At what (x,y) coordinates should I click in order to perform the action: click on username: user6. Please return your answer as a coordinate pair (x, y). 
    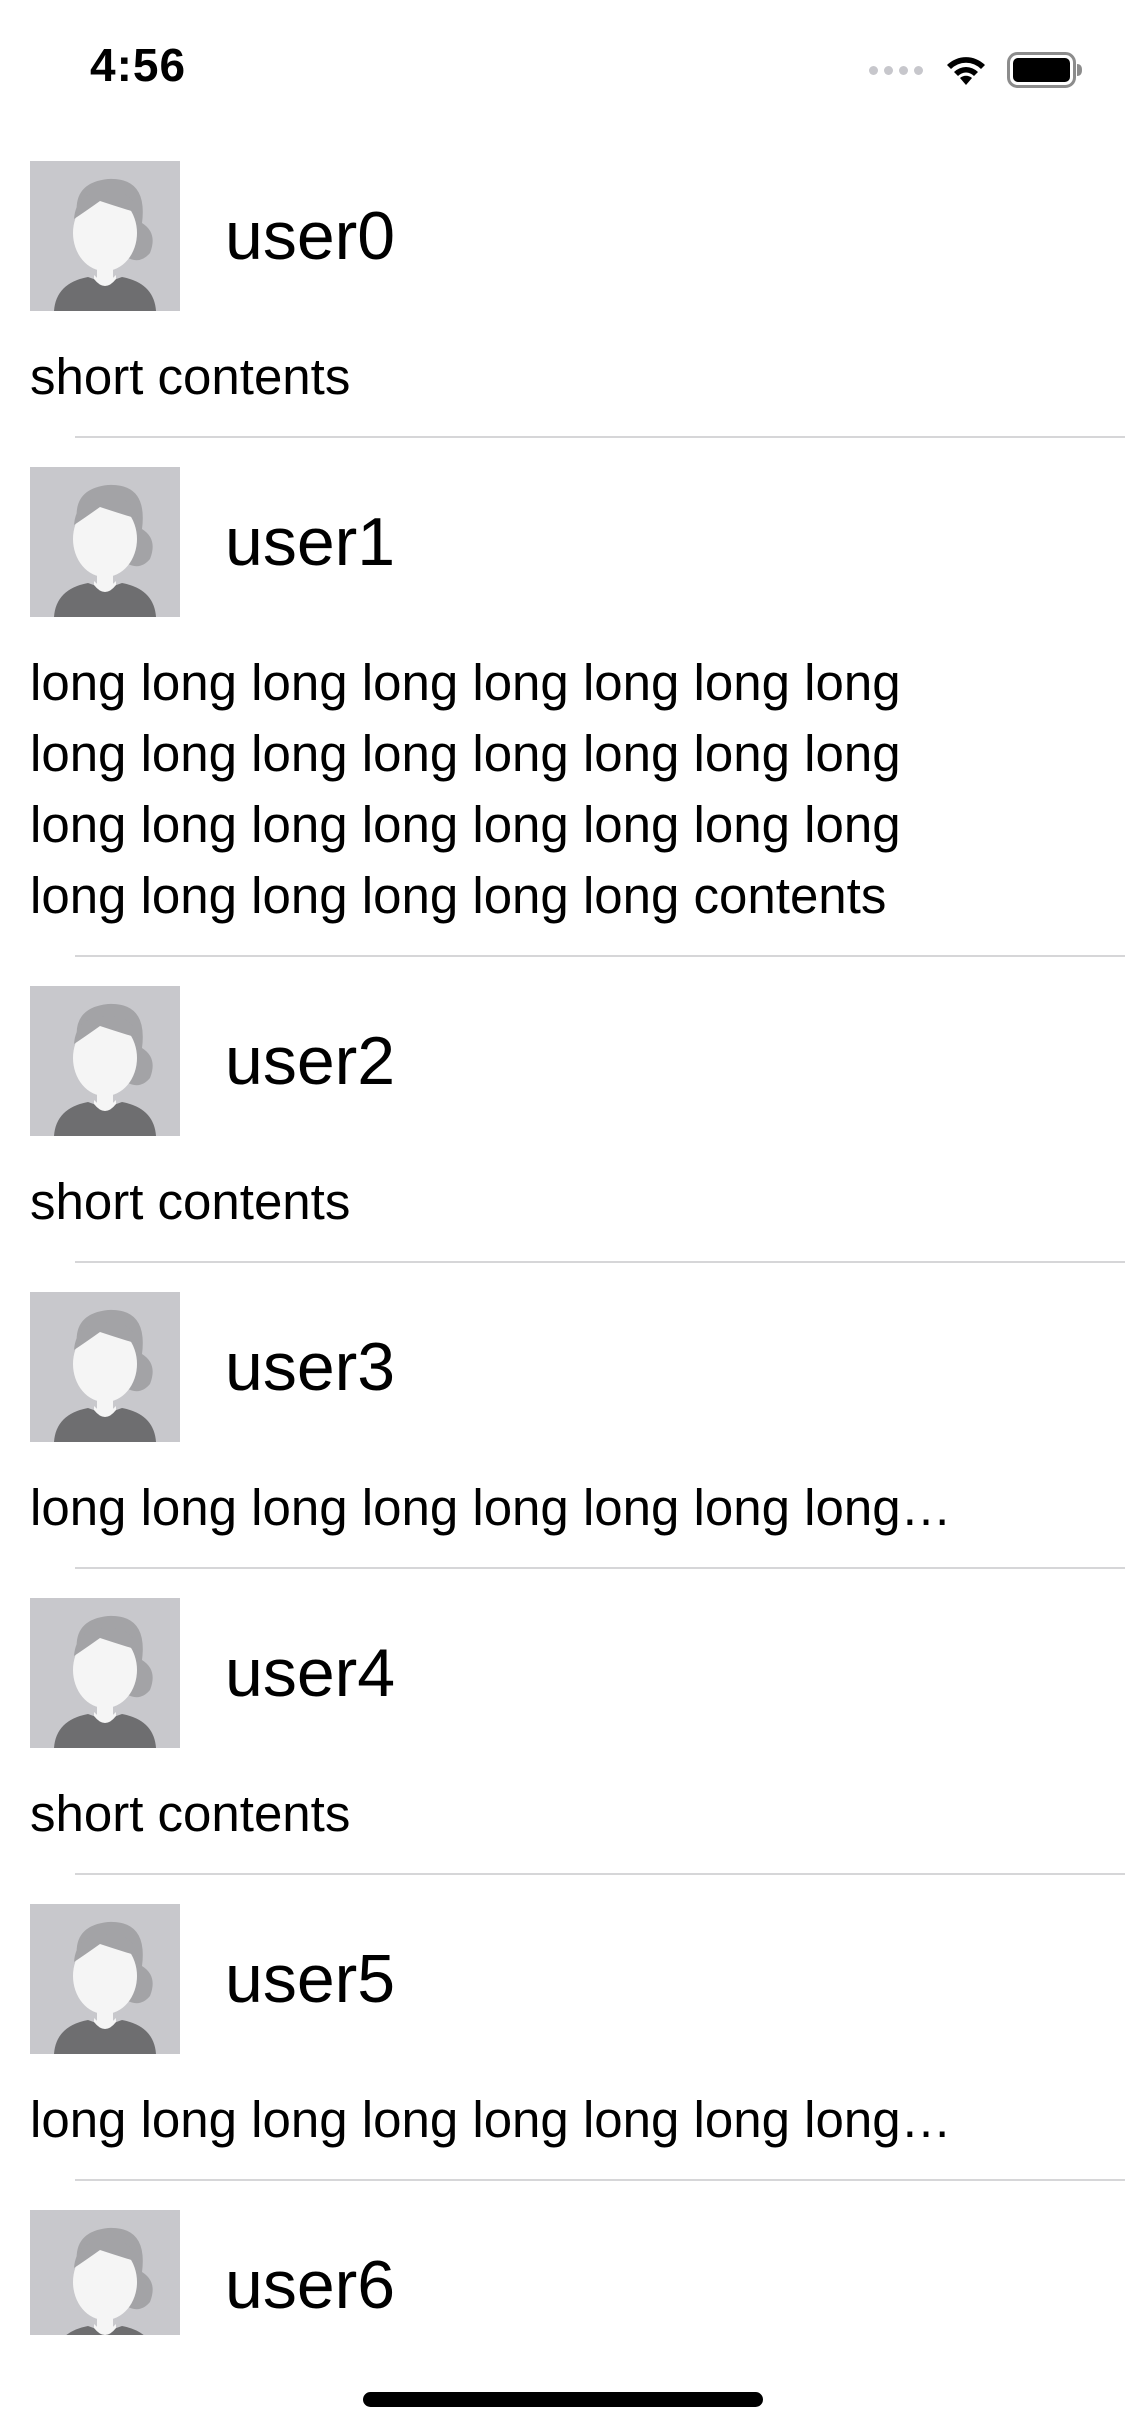
    Looking at the image, I should click on (310, 2285).